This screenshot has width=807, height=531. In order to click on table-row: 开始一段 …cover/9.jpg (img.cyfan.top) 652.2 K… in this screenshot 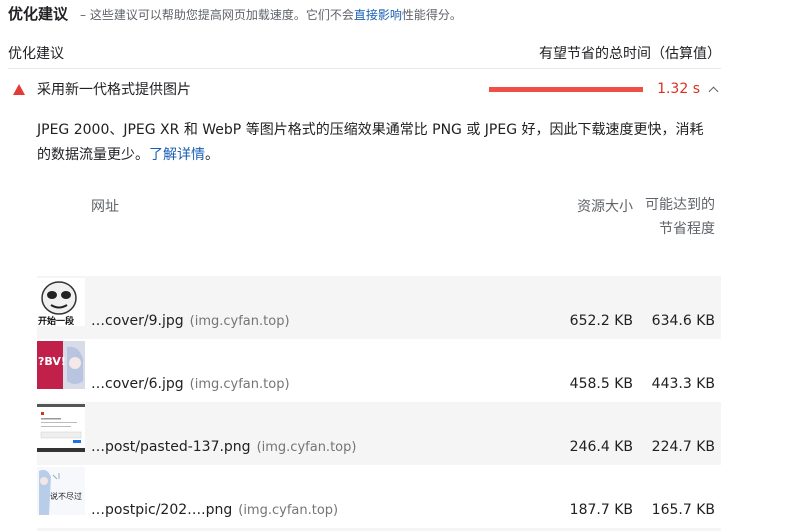, I will do `click(379, 307)`.